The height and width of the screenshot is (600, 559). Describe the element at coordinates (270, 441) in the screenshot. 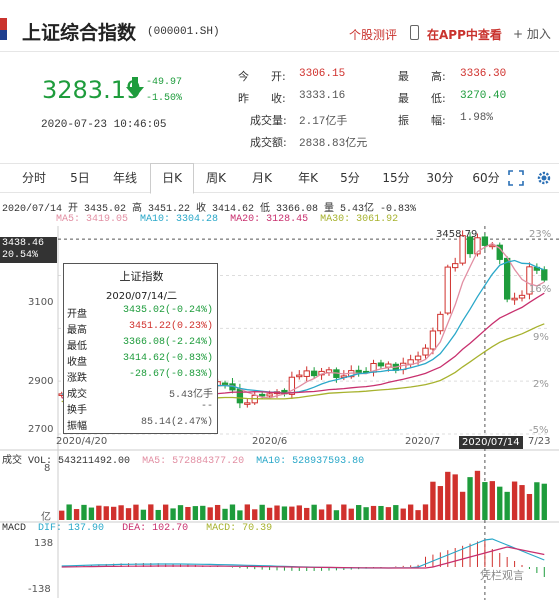

I see `x-tick-06: 2020/6` at that location.